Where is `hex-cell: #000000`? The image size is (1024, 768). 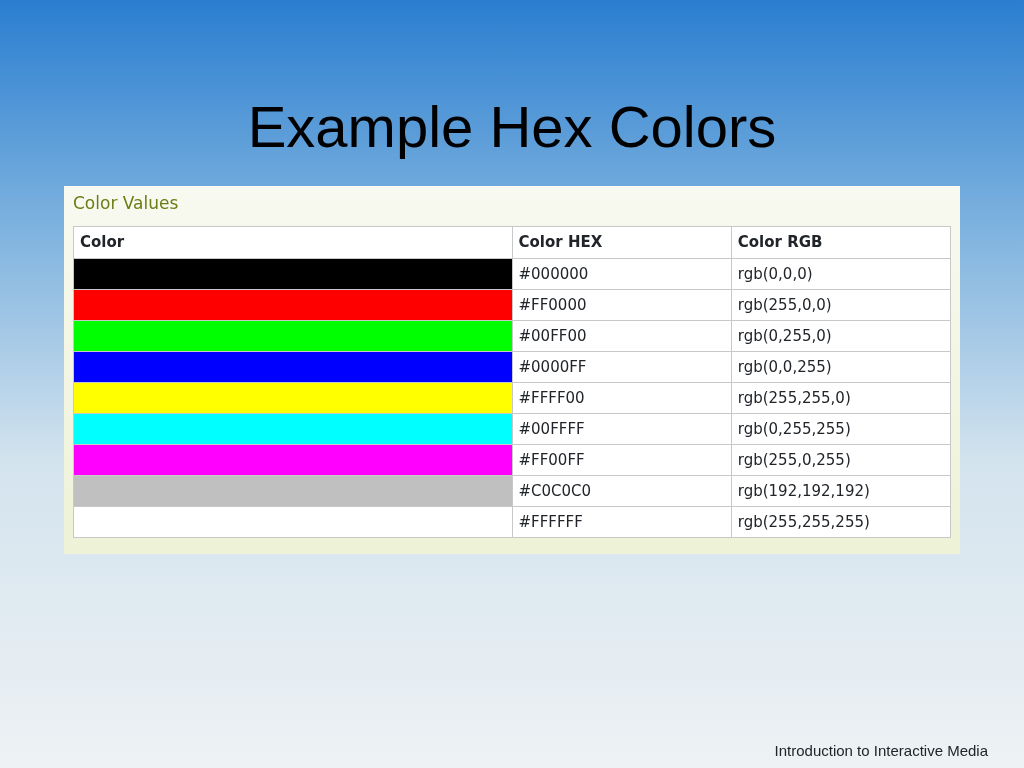
hex-cell: #000000 is located at coordinates (622, 274).